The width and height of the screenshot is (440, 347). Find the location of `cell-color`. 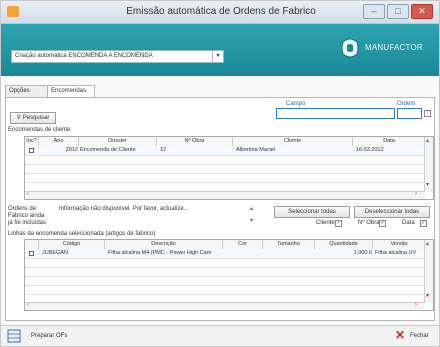

cell-color is located at coordinates (243, 253).